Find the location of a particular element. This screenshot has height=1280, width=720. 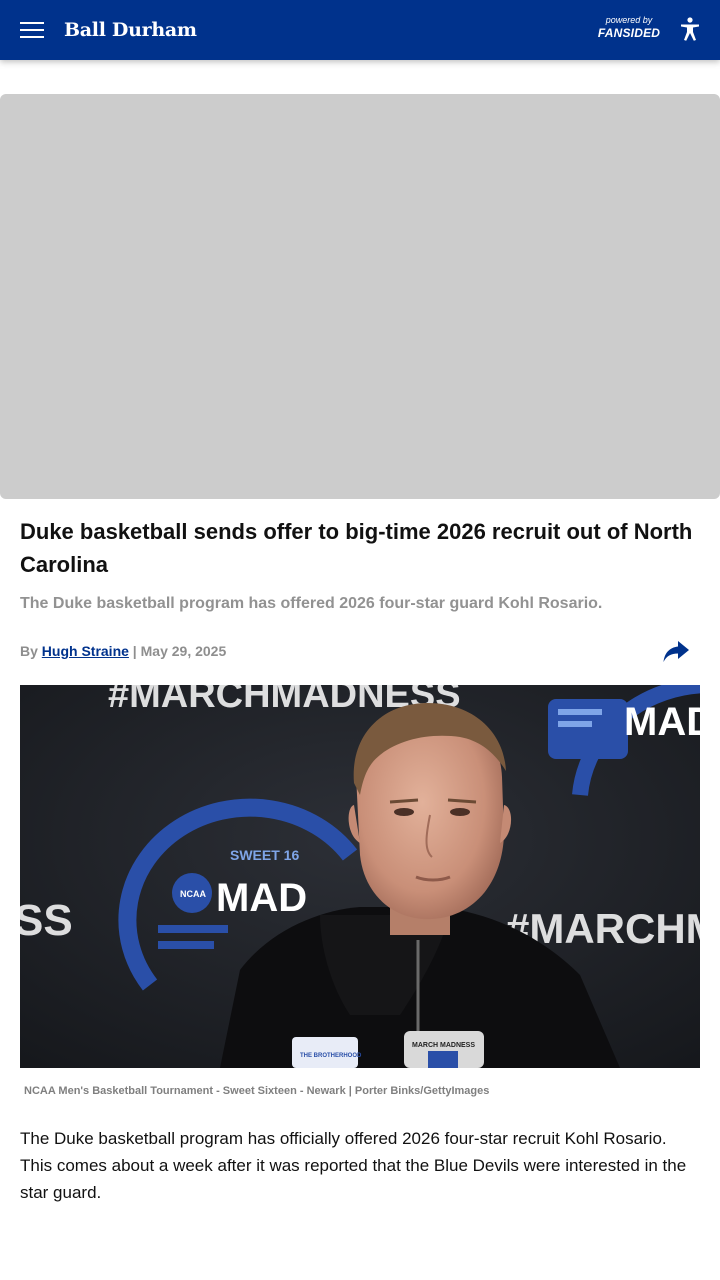

accessibility-icon is located at coordinates (690, 29).